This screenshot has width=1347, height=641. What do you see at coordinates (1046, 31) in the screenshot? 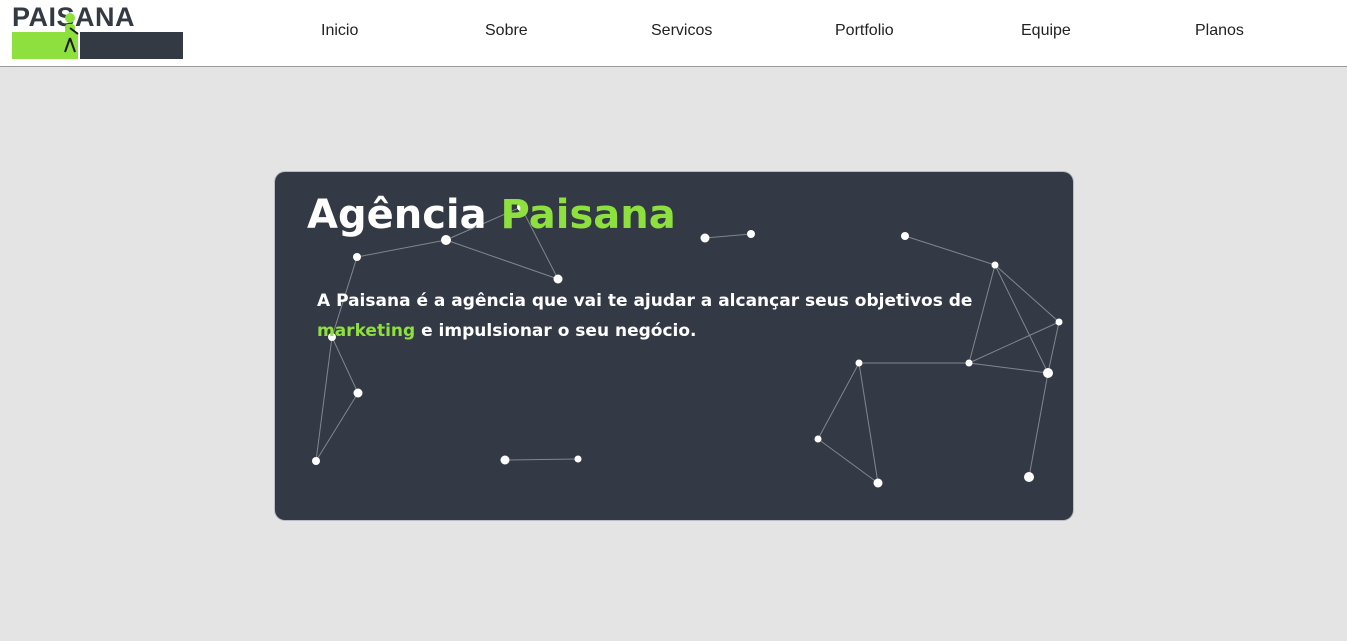
I see `nav-item-equipe: Equipe` at bounding box center [1046, 31].